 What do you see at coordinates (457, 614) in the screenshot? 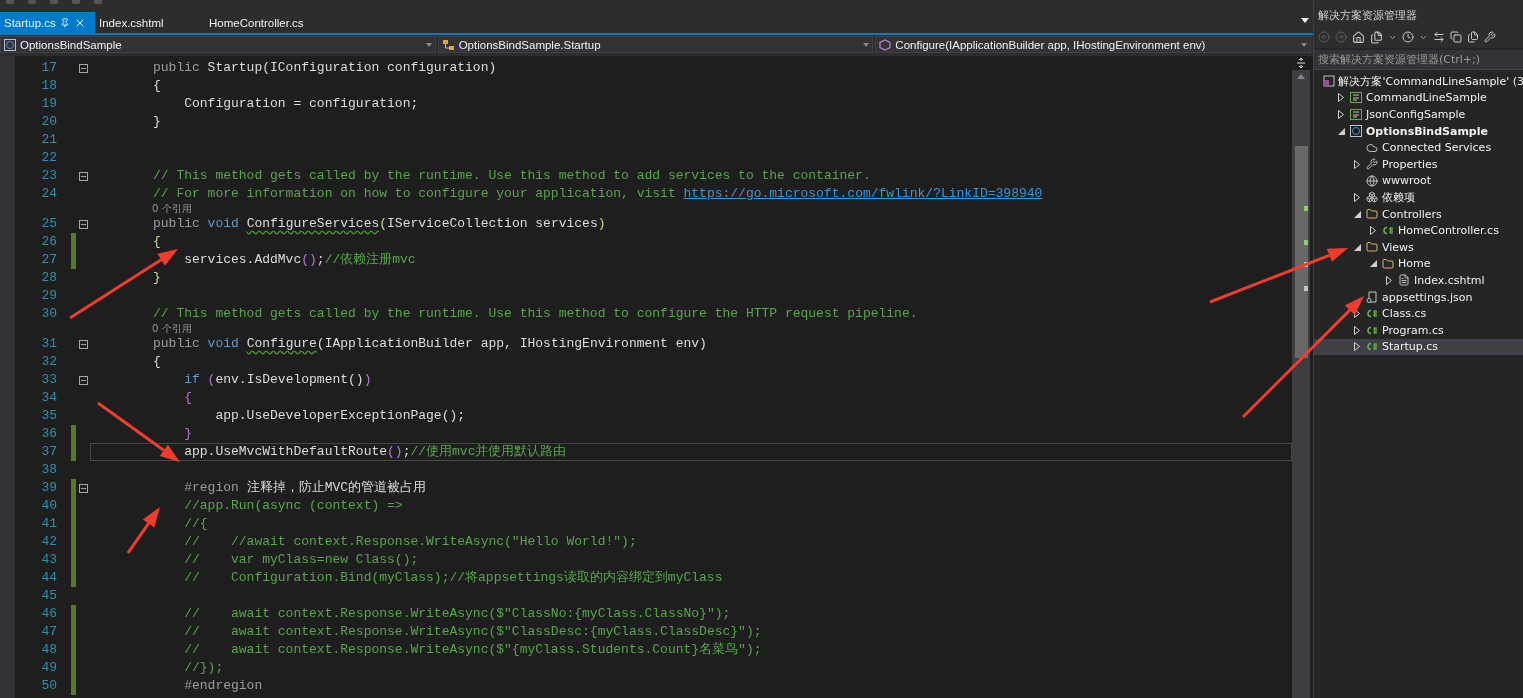
I see `code-line: // await context.Response.WriteAsync($"ClassNo:{myClass.ClassNo}");` at bounding box center [457, 614].